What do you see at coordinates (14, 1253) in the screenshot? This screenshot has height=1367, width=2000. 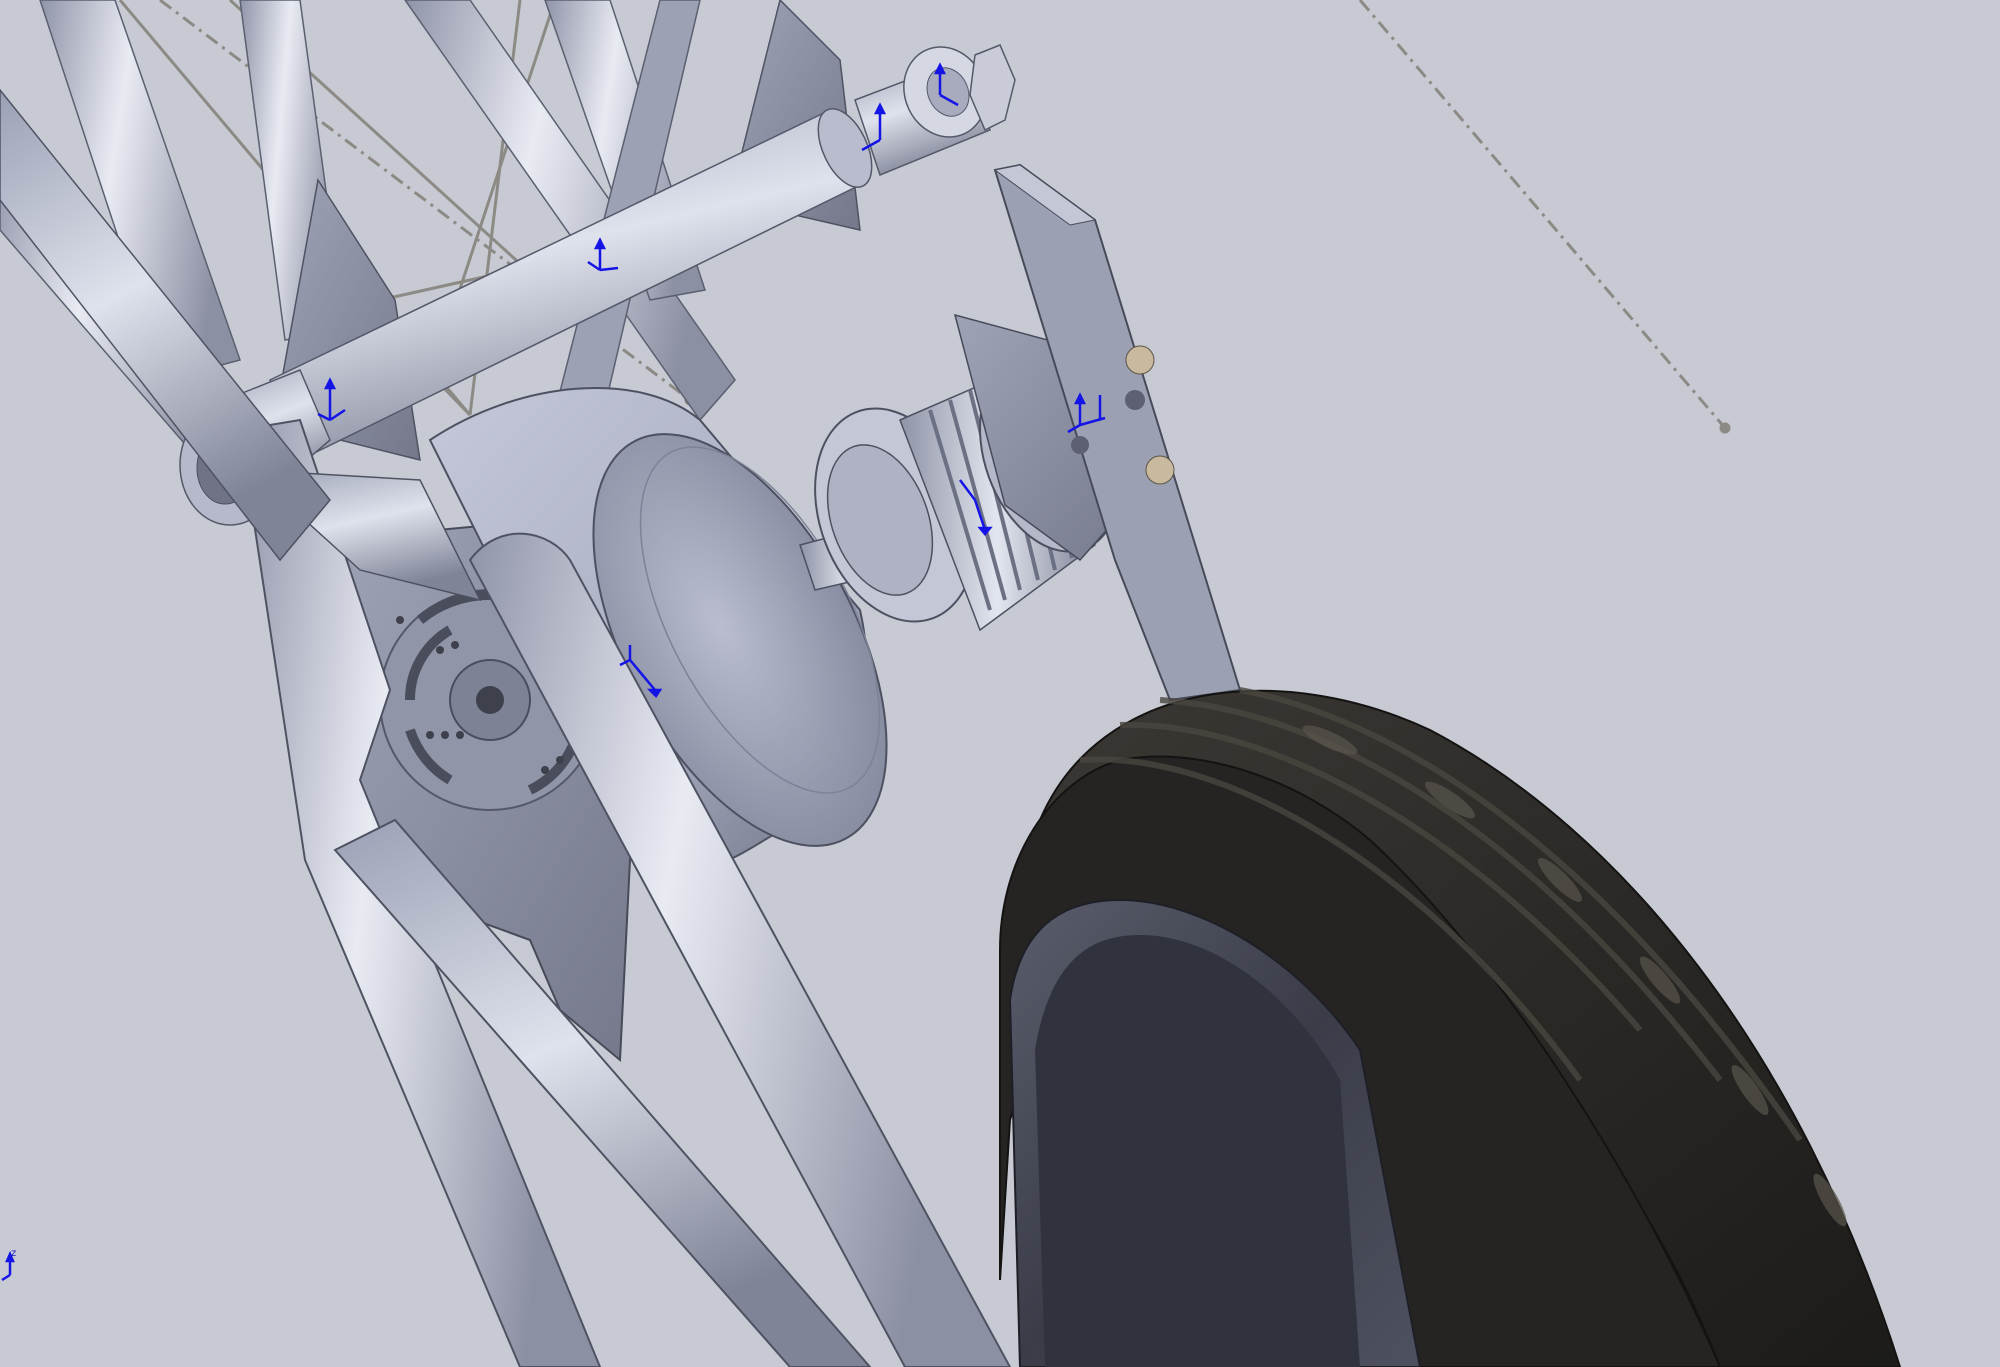 I see `triad-axis-label: z` at bounding box center [14, 1253].